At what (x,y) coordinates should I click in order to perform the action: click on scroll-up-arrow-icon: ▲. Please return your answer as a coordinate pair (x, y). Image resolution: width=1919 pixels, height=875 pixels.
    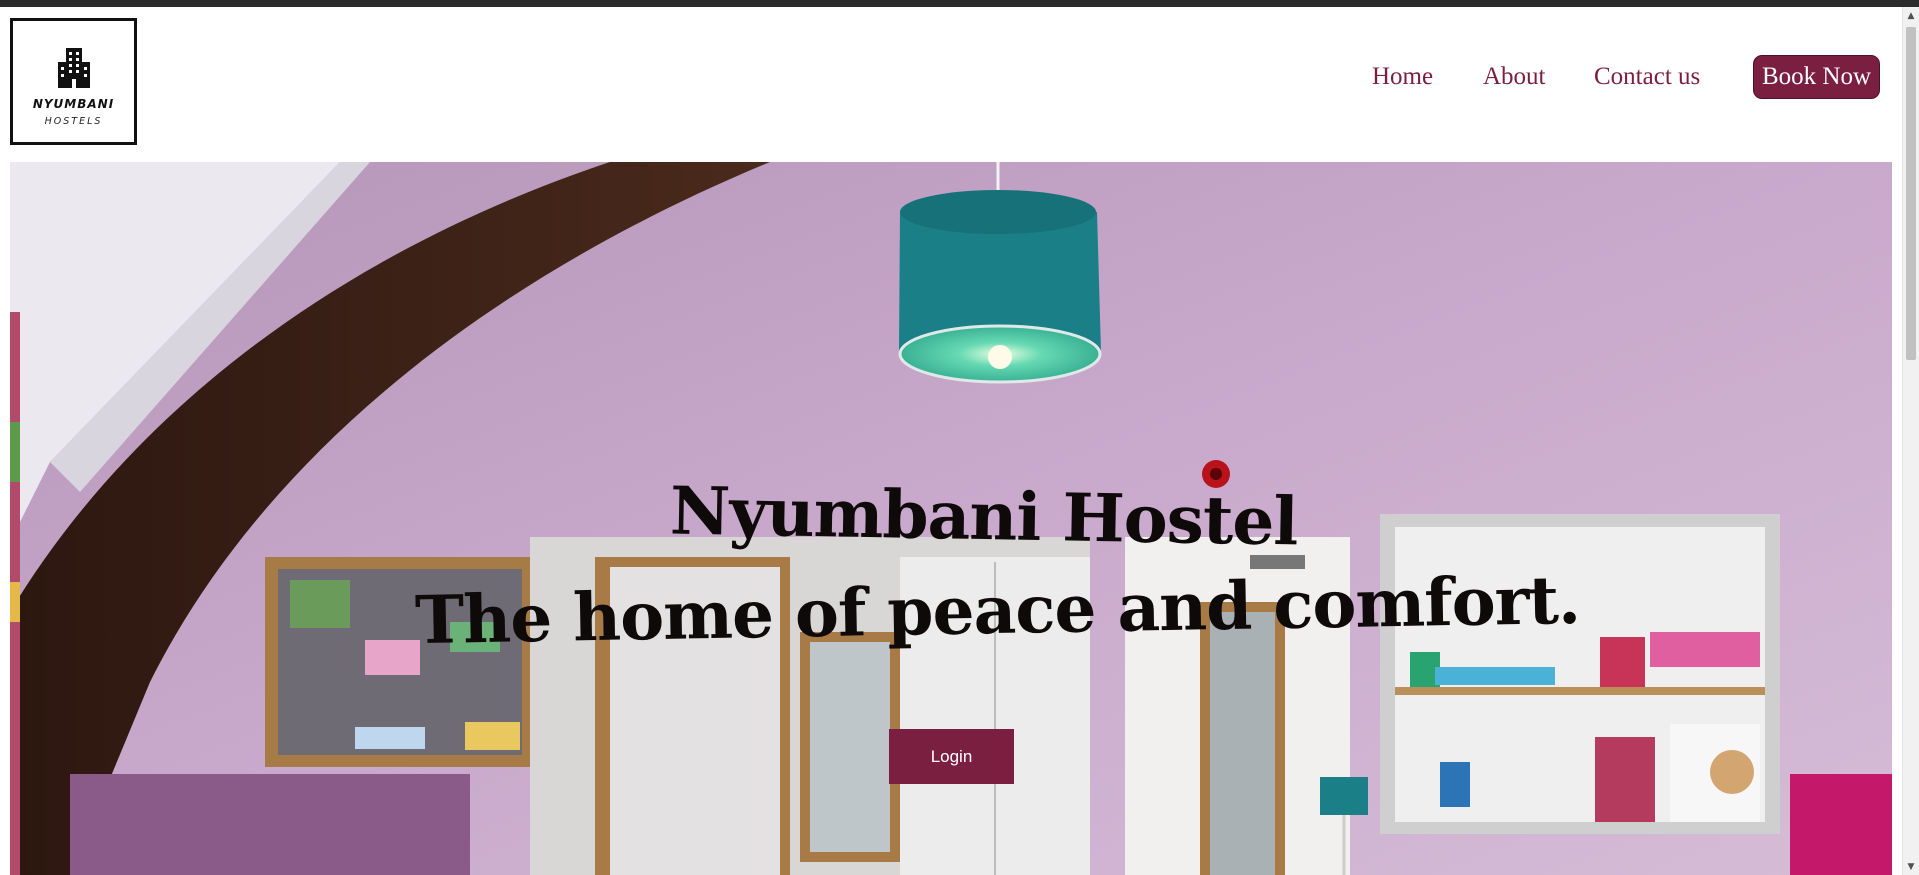
    Looking at the image, I should click on (1911, 15).